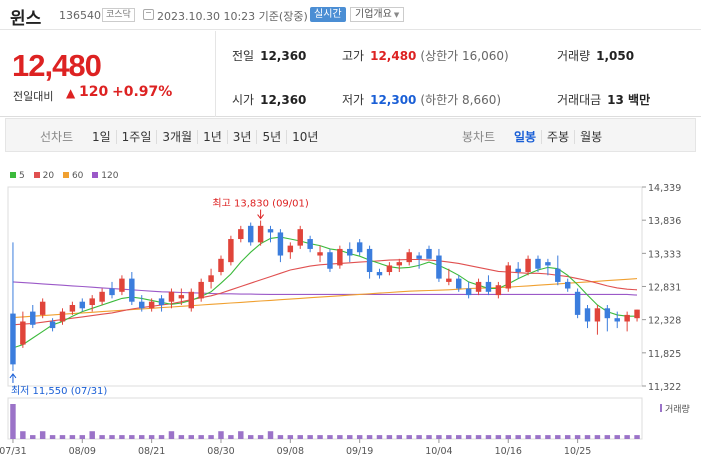  I want to click on legend-ma5: 5, so click(17, 176).